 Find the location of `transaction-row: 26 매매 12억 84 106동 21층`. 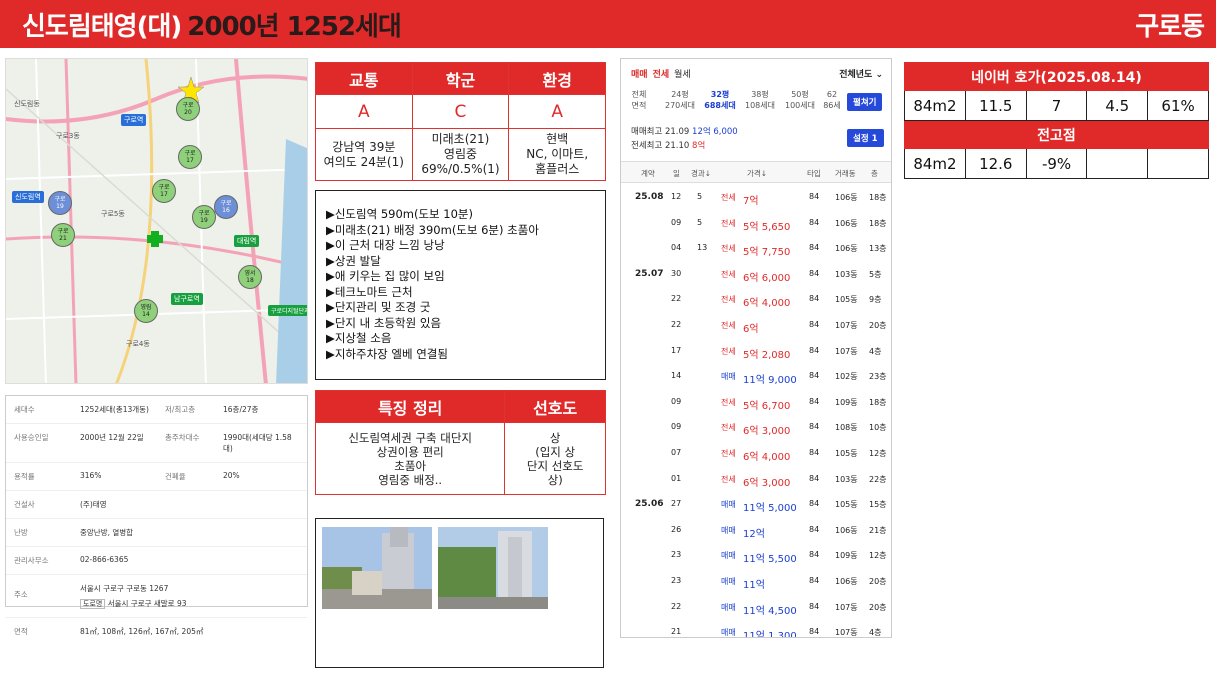

transaction-row: 26 매매 12억 84 106동 21층 is located at coordinates (756, 531).